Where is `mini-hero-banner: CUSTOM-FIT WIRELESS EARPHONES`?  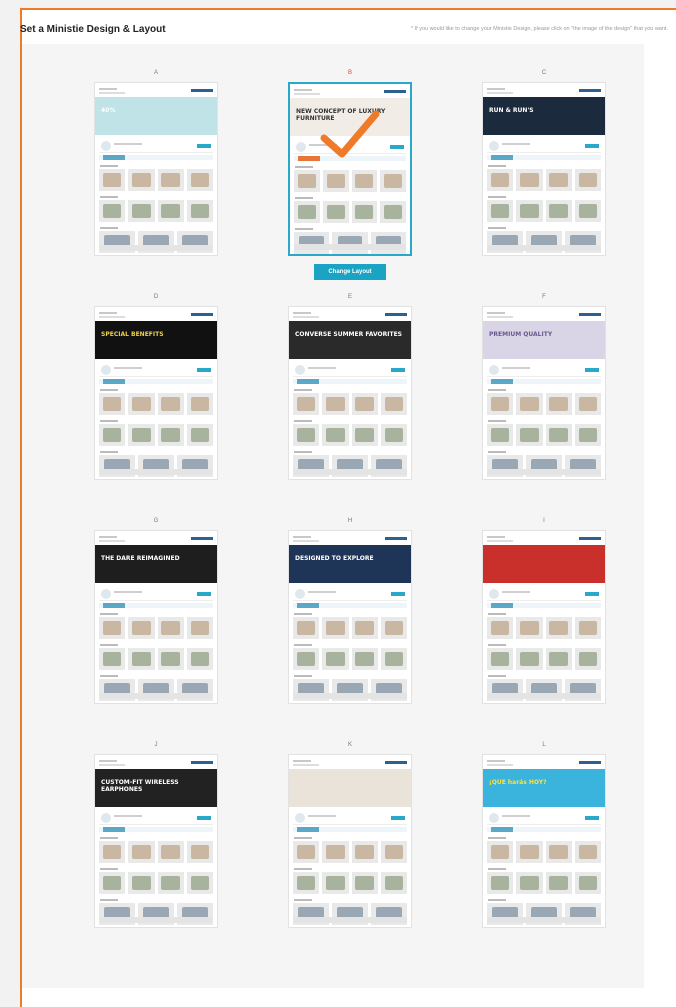 mini-hero-banner: CUSTOM-FIT WIRELESS EARPHONES is located at coordinates (156, 788).